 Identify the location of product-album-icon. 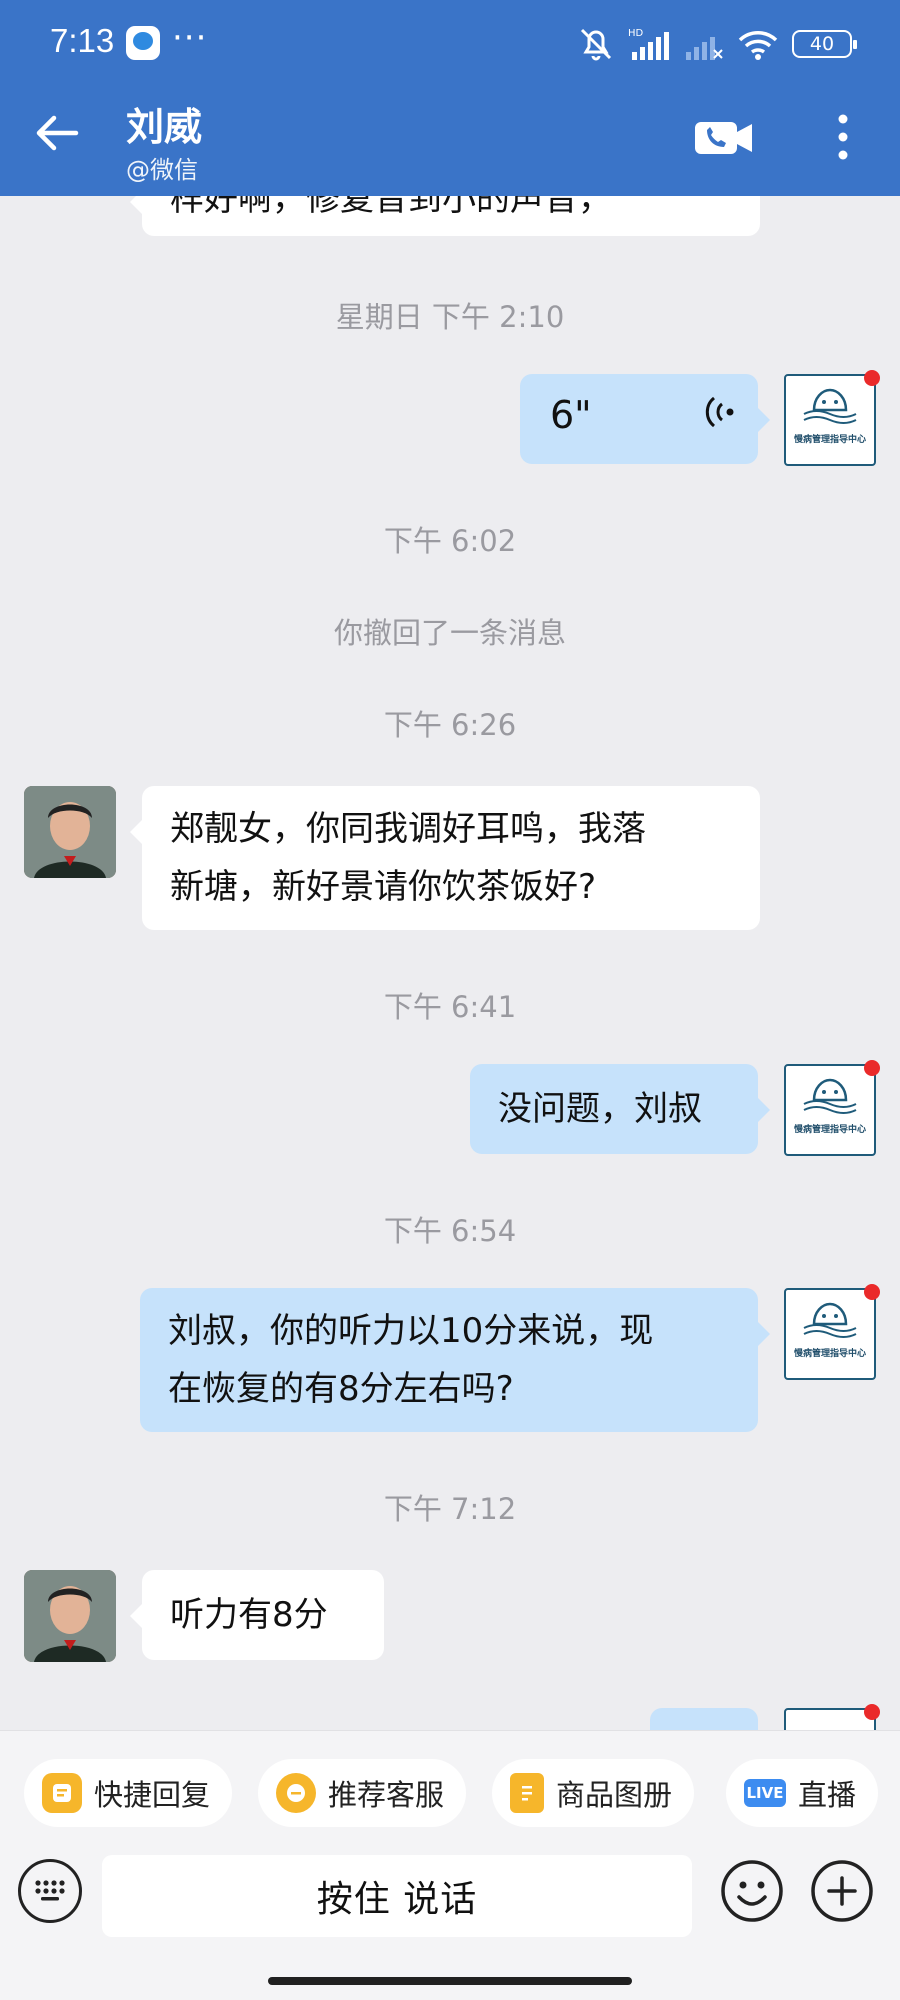
(527, 1793).